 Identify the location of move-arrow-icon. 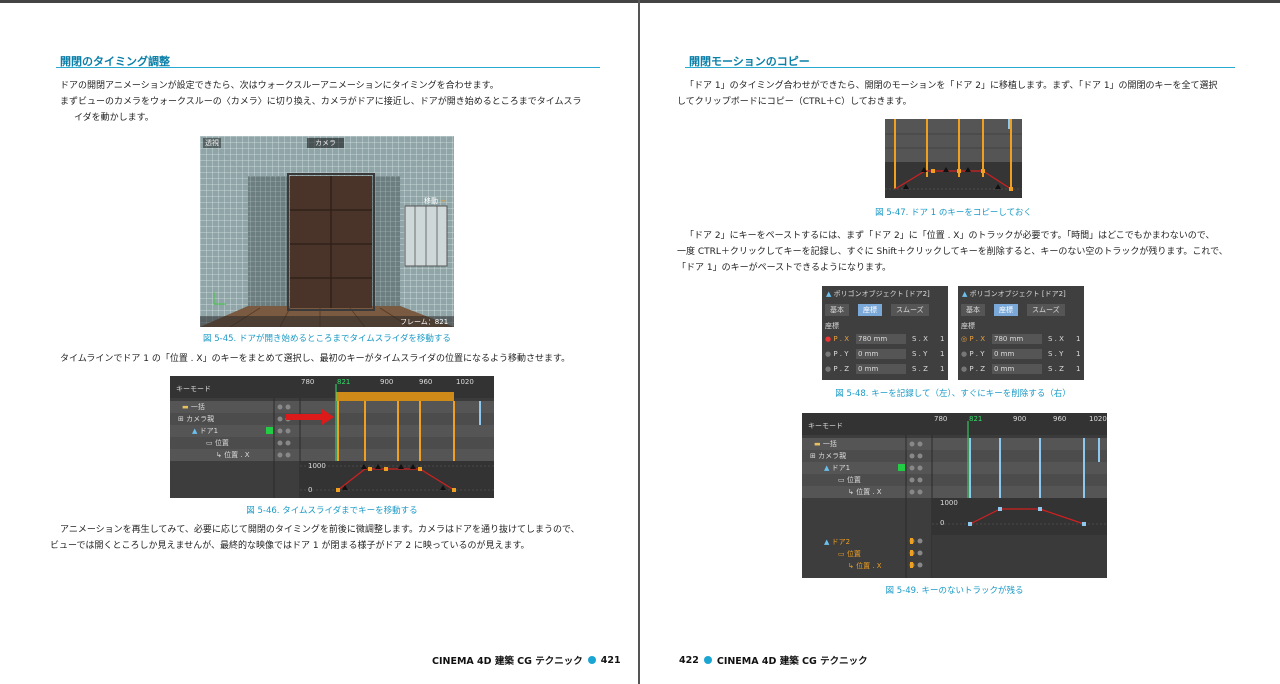
(328, 417).